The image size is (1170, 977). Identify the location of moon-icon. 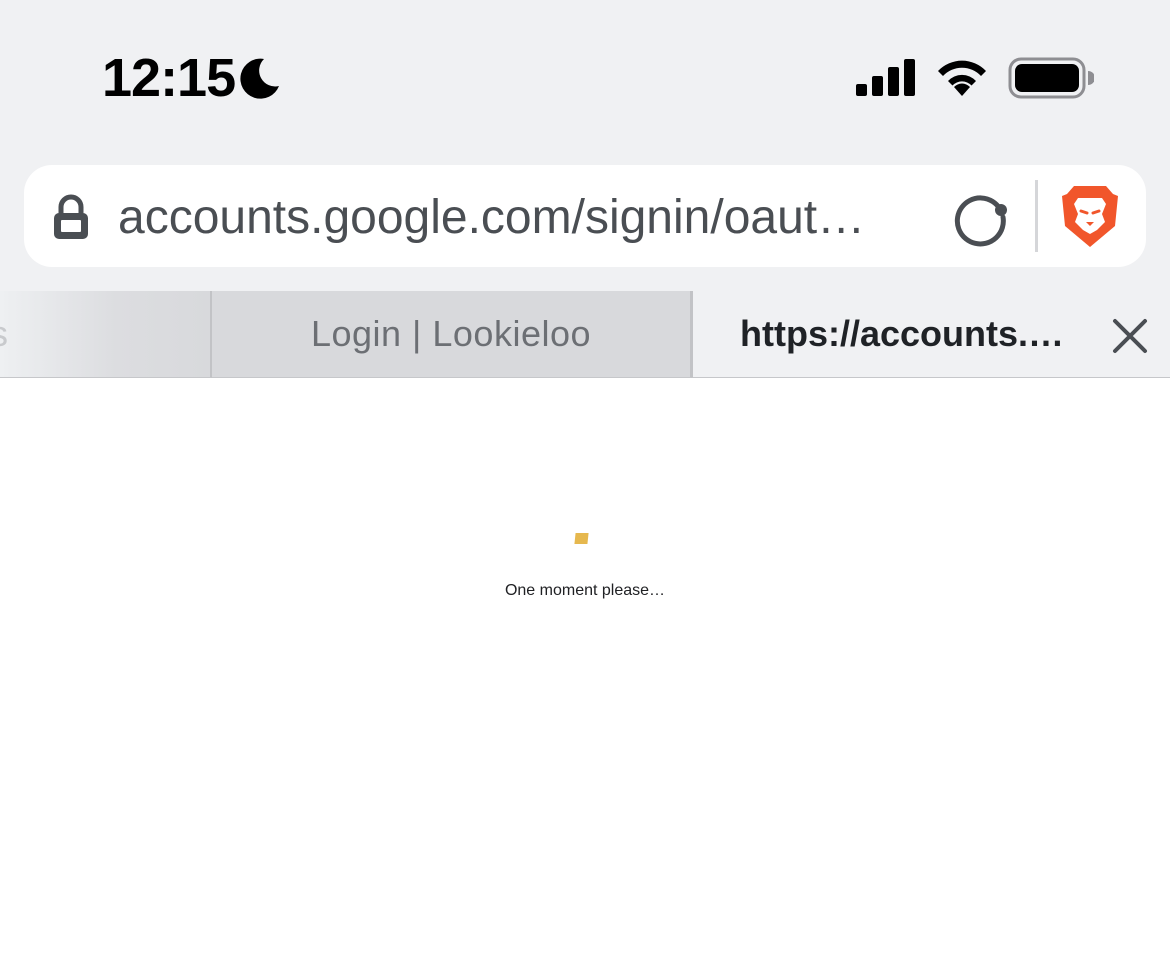
(259, 78).